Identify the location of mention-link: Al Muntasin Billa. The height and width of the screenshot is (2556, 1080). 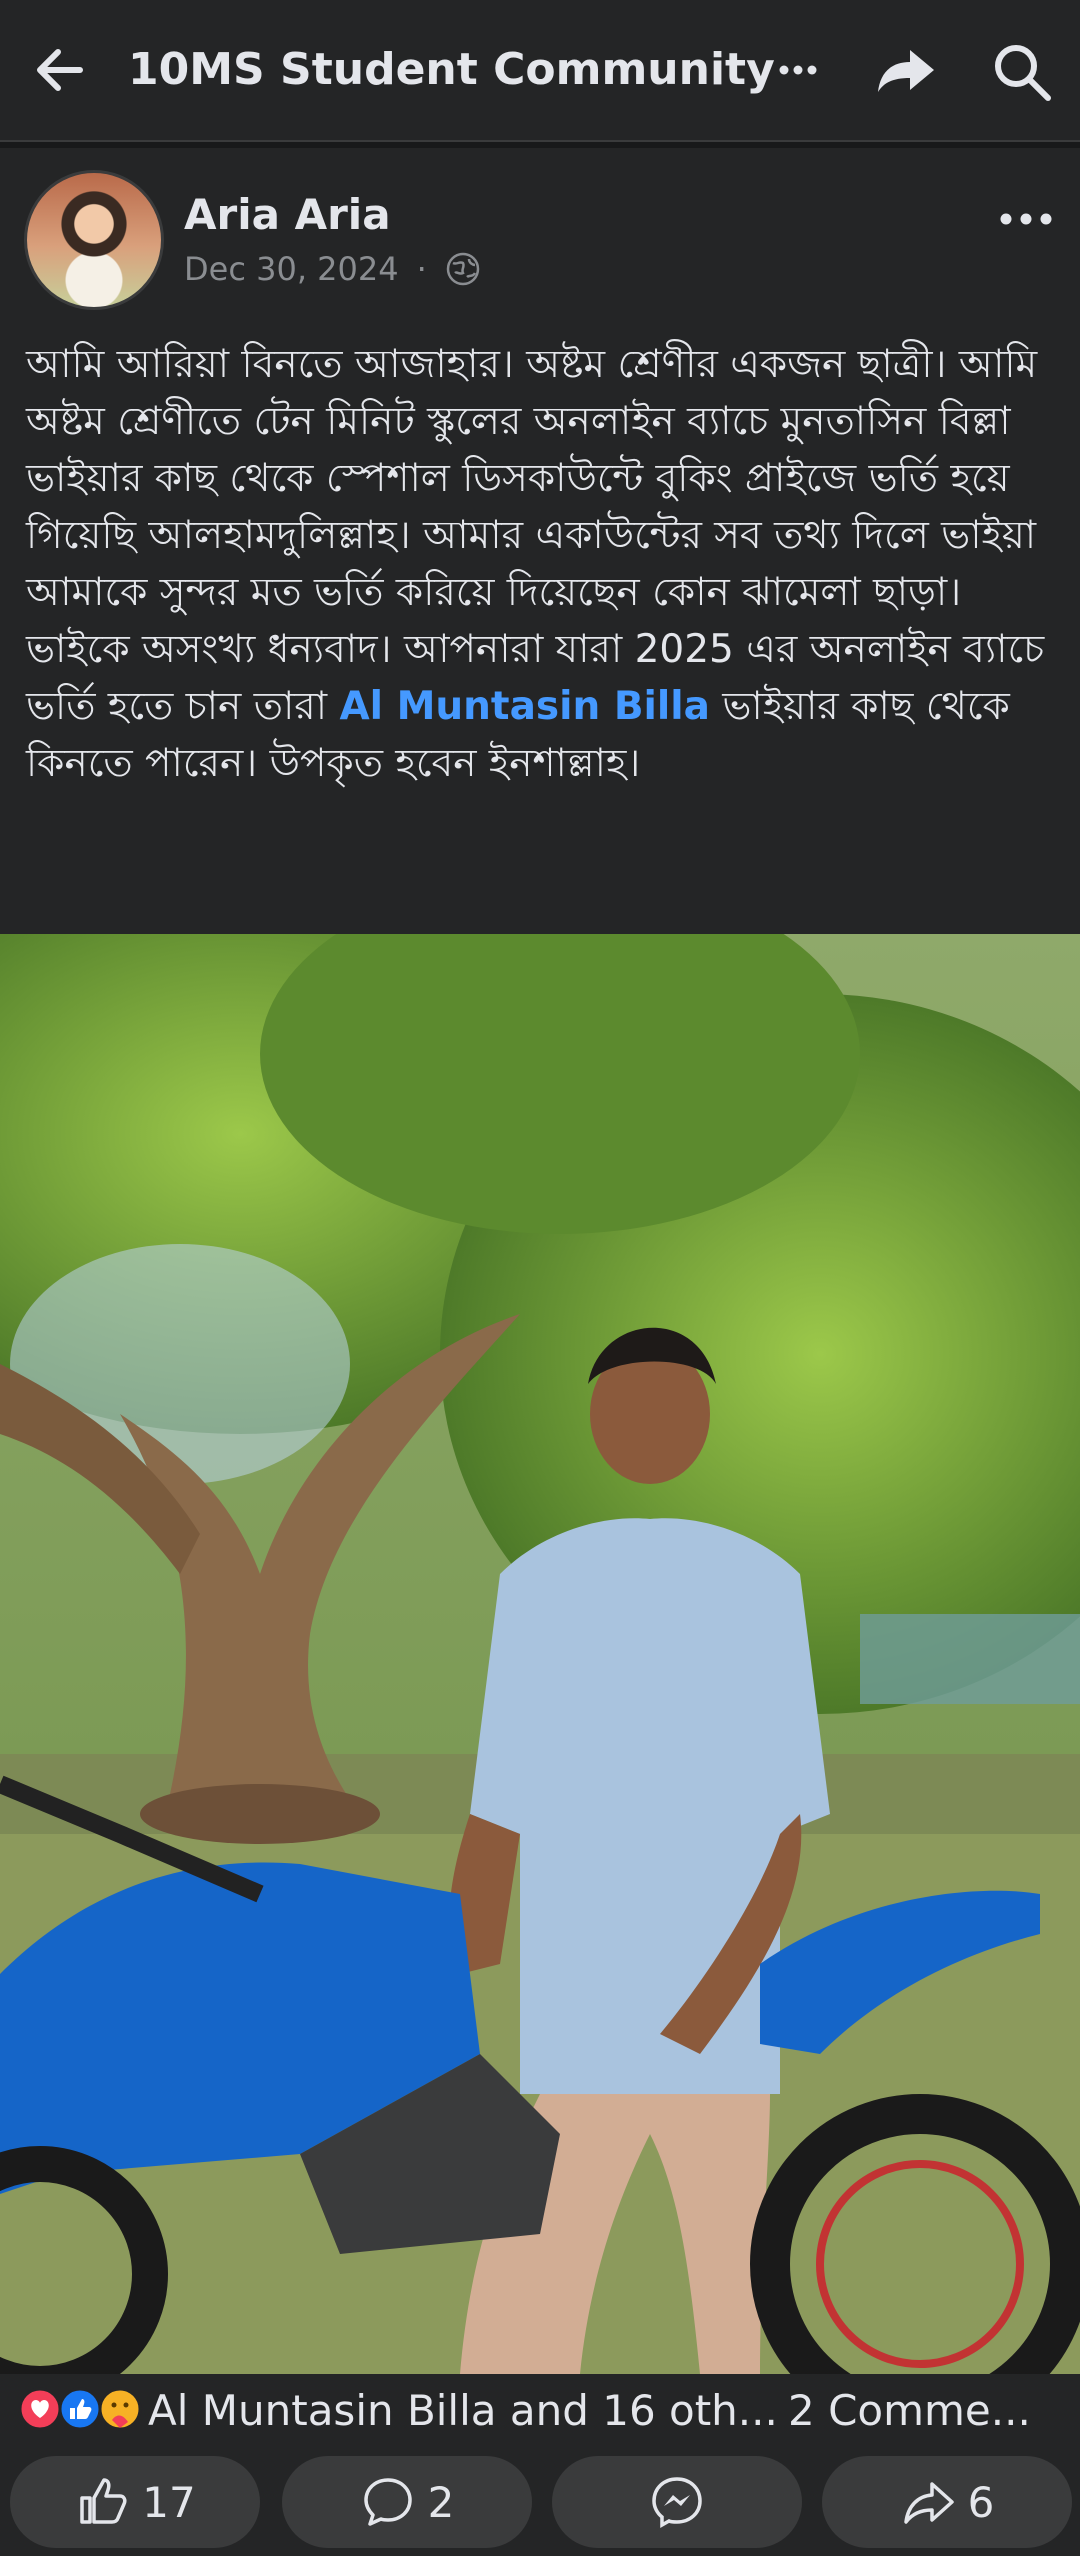
(524, 706).